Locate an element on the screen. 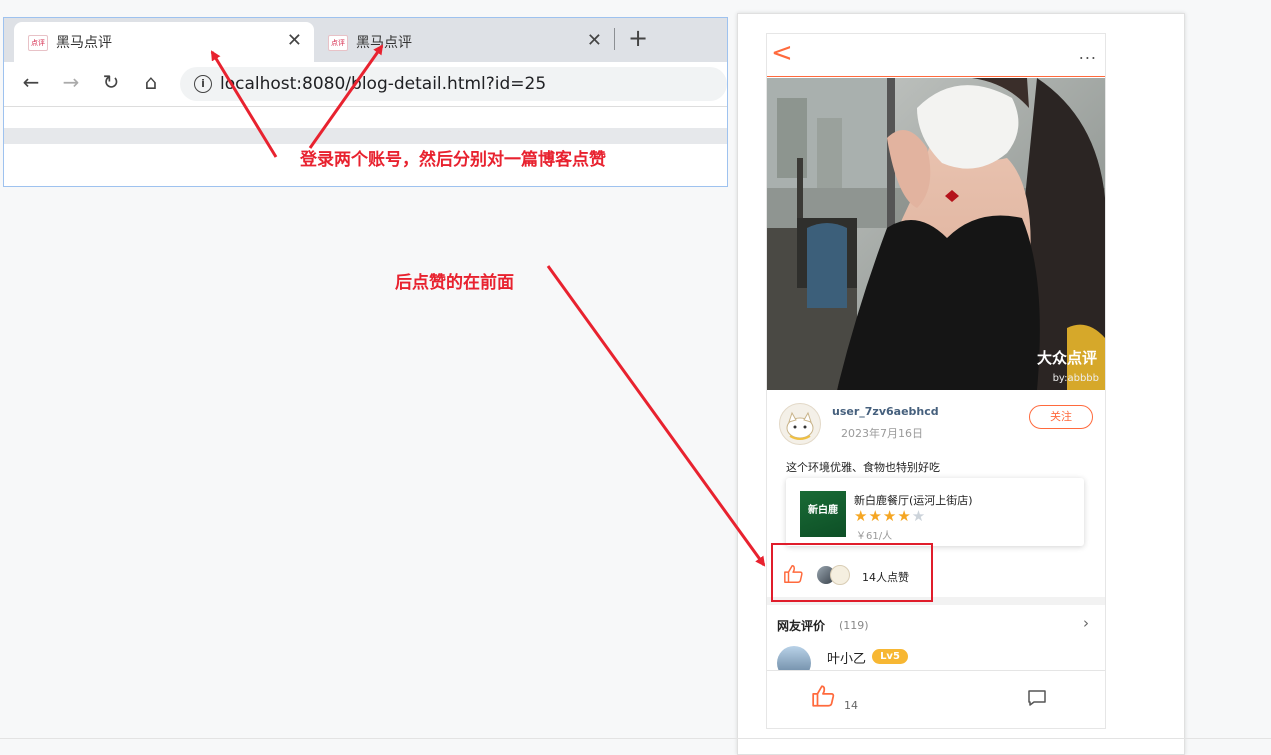 This screenshot has height=755, width=1271. arrow-to-tab2 is located at coordinates (346, 96).